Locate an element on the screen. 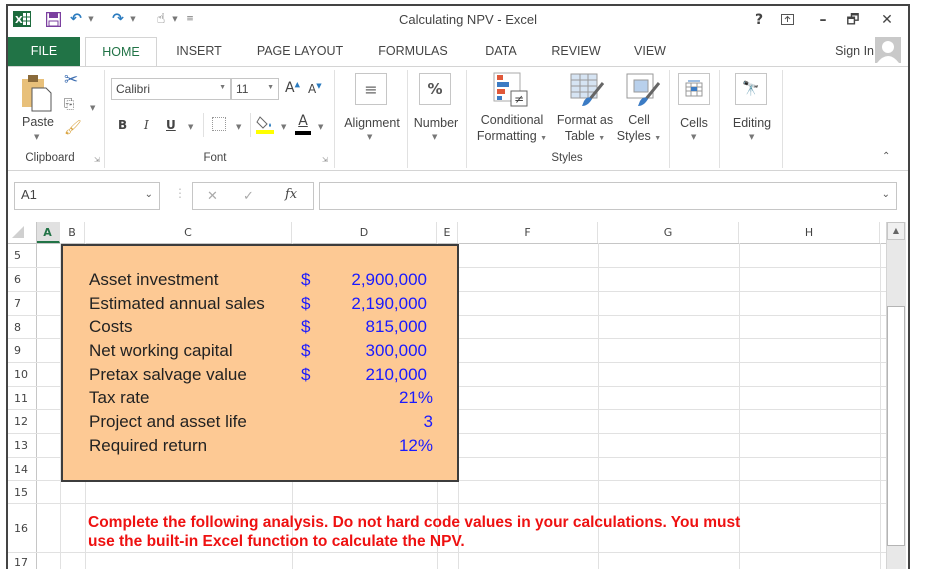 The image size is (936, 569). borders-icon is located at coordinates (219, 124).